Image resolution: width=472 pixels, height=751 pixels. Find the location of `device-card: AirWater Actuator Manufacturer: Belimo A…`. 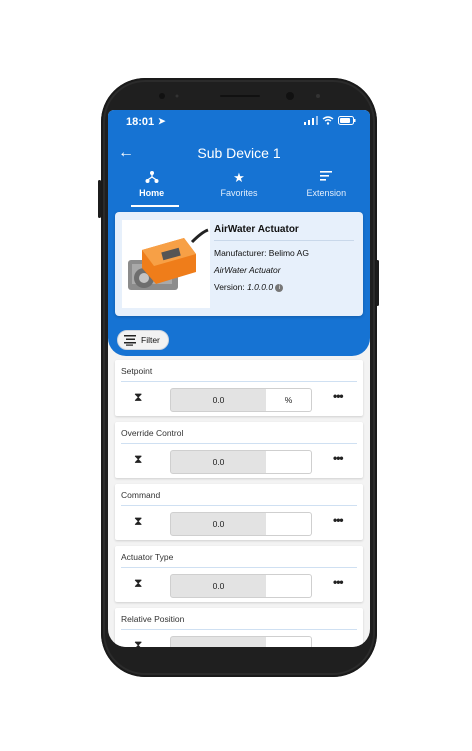

device-card: AirWater Actuator Manufacturer: Belimo A… is located at coordinates (239, 264).